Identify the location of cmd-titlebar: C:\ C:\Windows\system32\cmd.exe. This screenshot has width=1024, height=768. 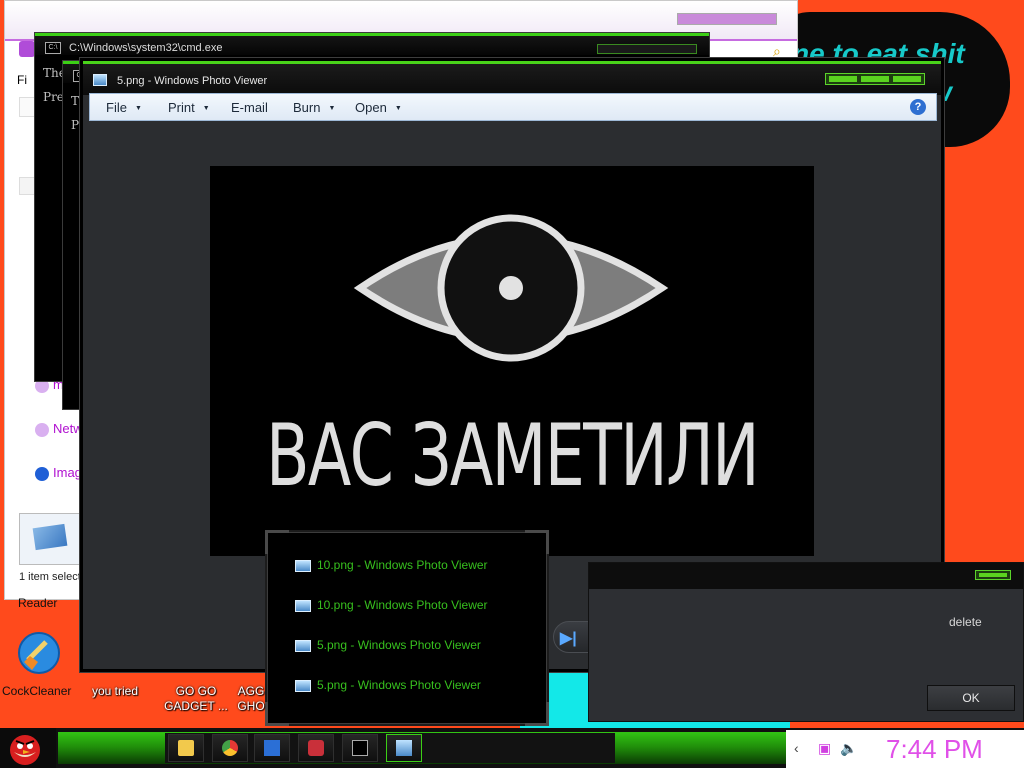
(372, 44).